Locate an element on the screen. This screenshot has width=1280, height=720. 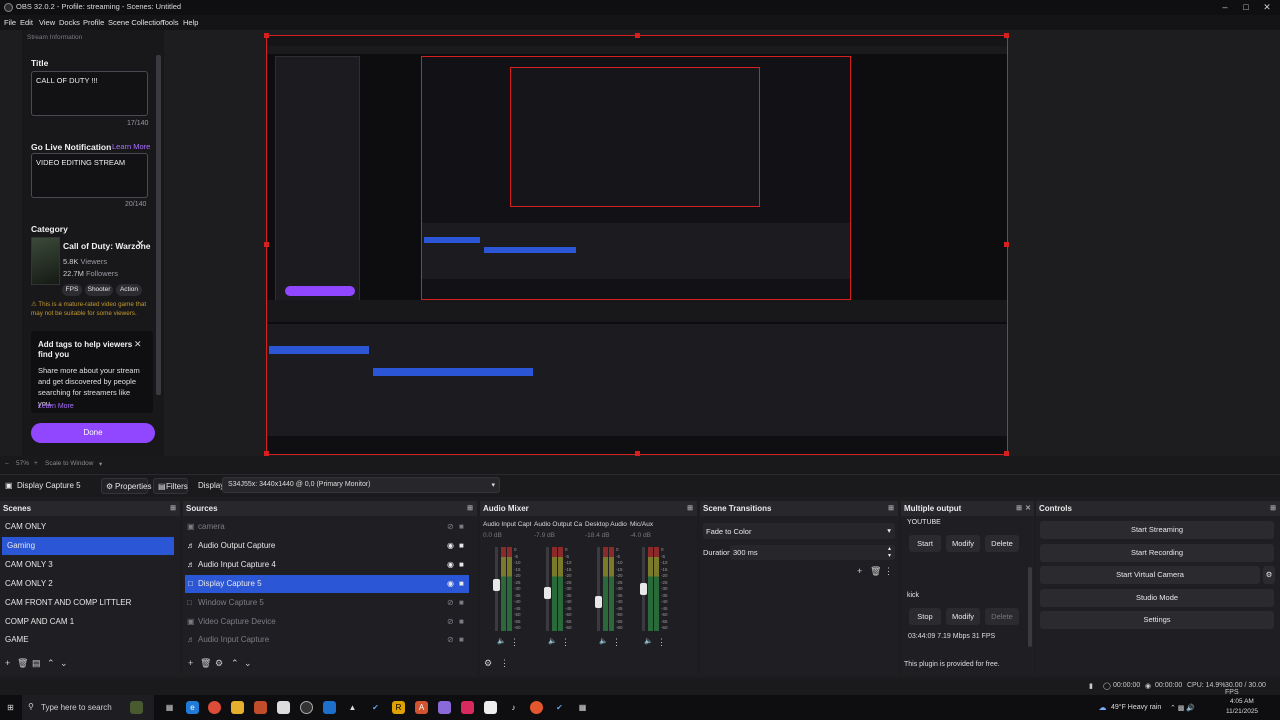
duration-input: 300 ms ▴ ▾ is located at coordinates (812, 552).